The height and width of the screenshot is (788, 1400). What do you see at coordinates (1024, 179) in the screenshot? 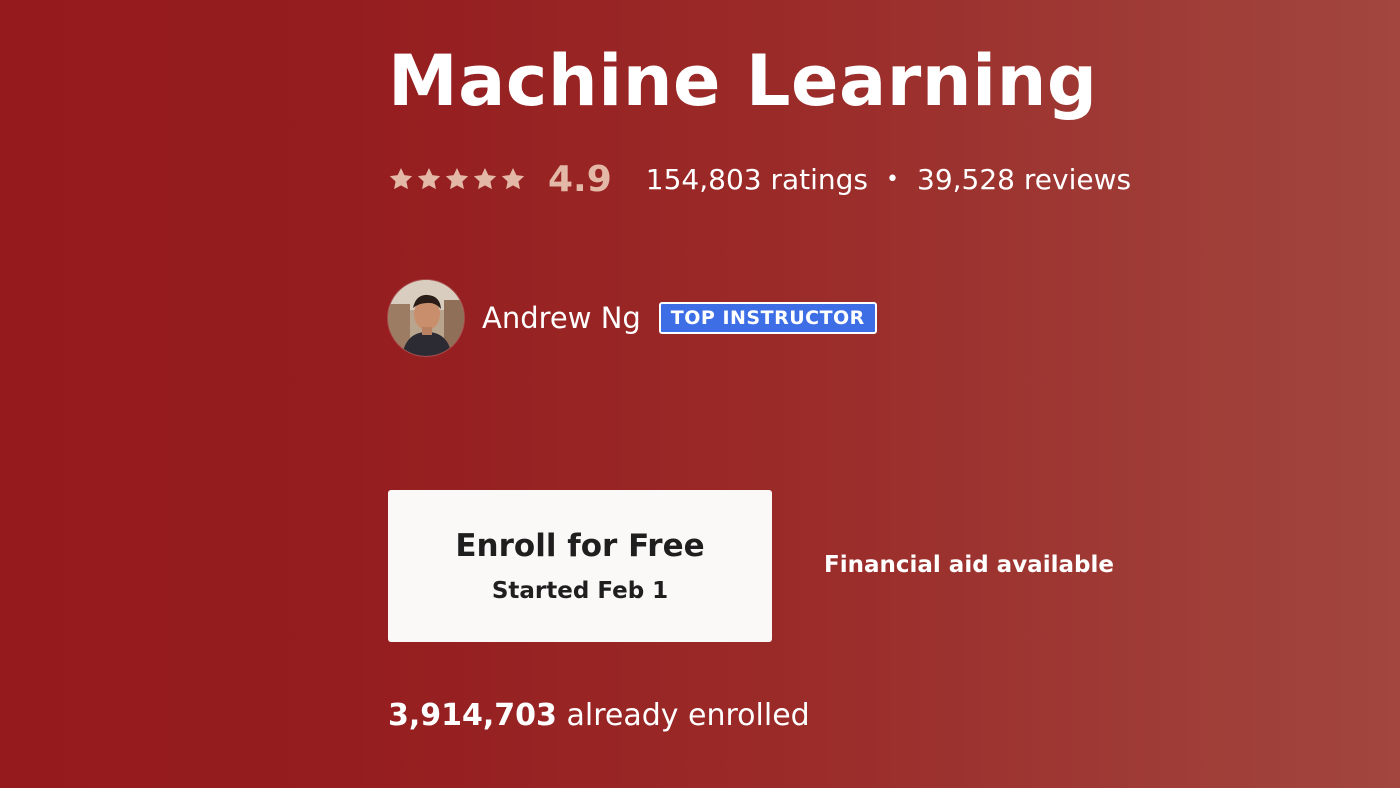
I see `reviews-count: 39,528 reviews` at bounding box center [1024, 179].